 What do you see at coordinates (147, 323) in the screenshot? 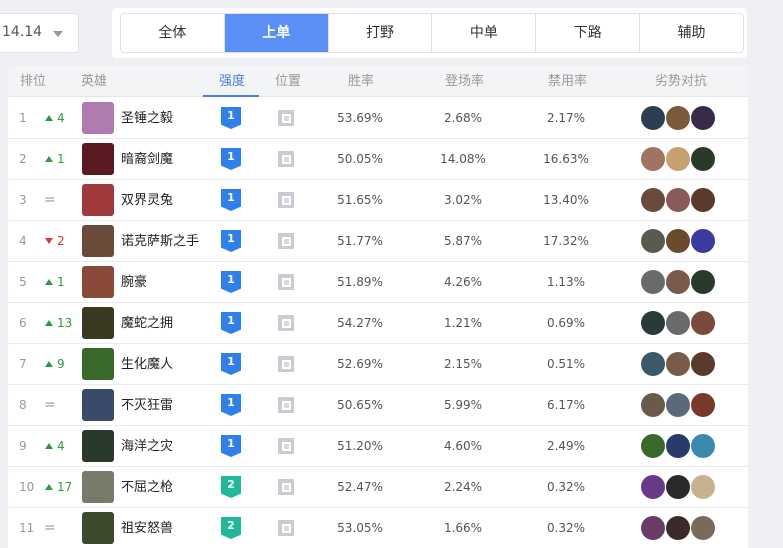
I see `hero-name: 魔蛇之拥` at bounding box center [147, 323].